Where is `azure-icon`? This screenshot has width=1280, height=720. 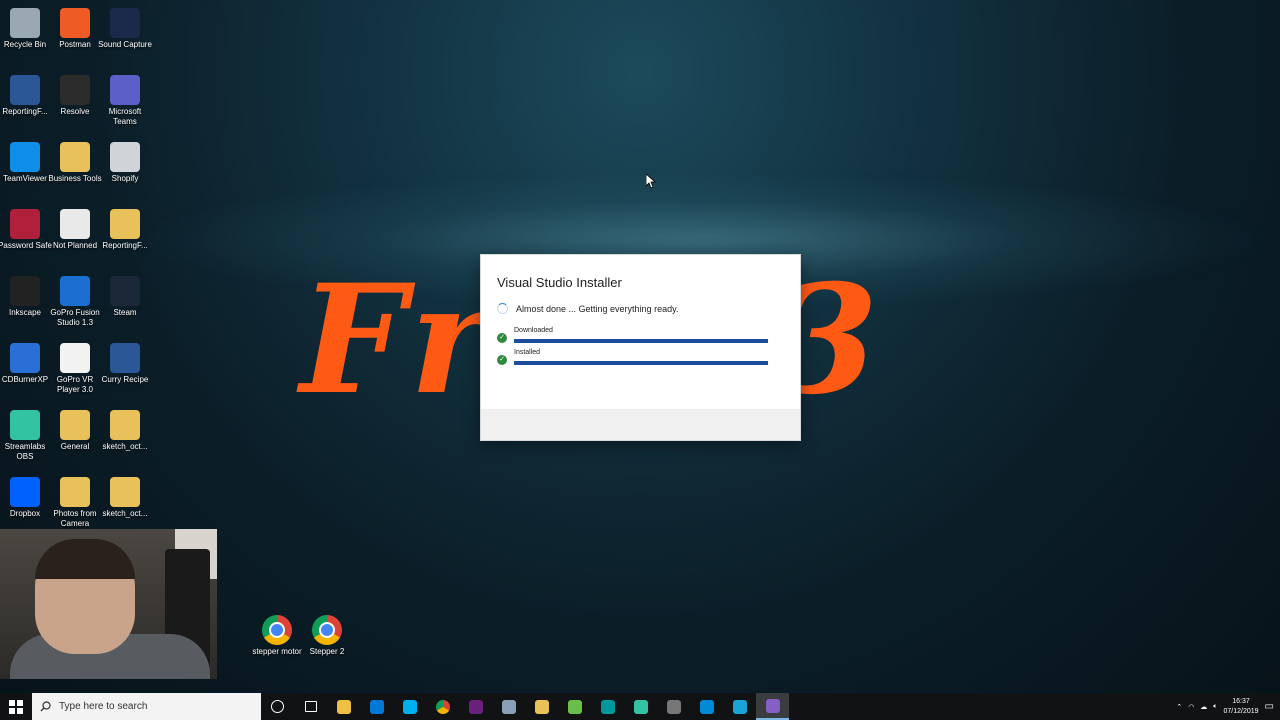 azure-icon is located at coordinates (706, 706).